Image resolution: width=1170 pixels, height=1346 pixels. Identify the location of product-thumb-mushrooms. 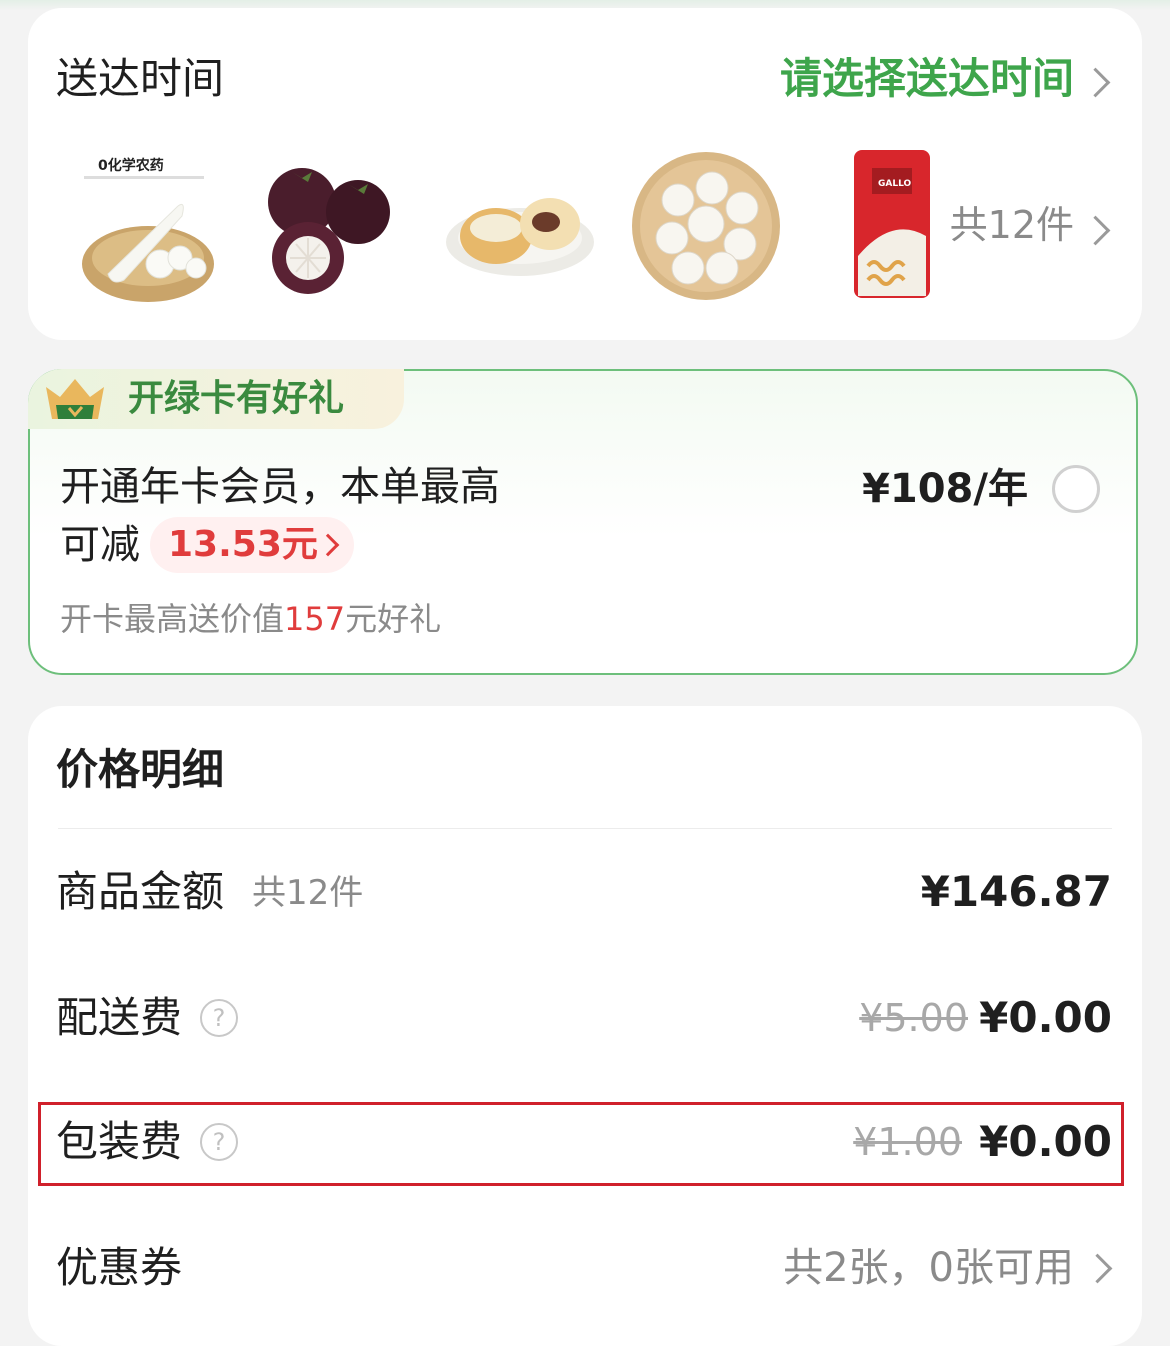
(706, 226).